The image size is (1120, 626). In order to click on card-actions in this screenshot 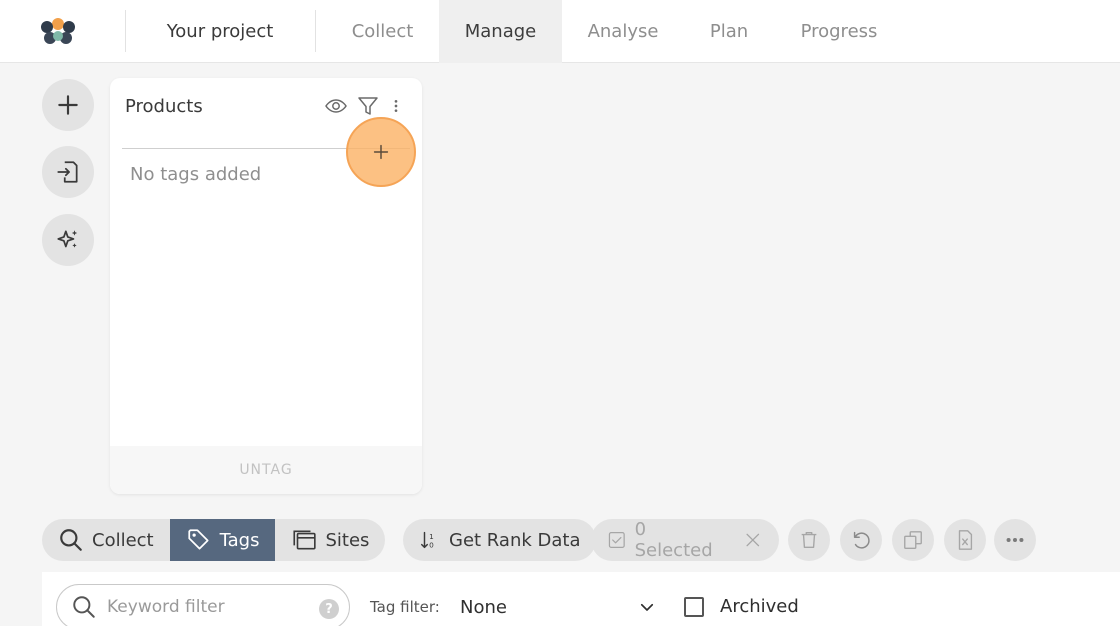, I will do `click(364, 106)`.